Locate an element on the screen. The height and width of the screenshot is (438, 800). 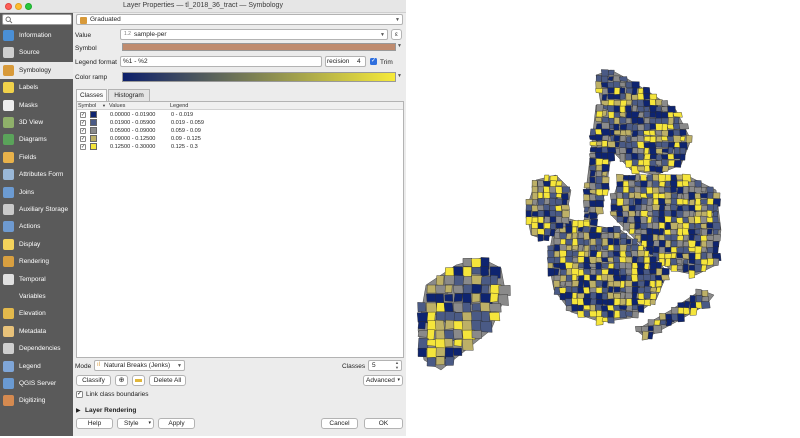
classes-spinbox: 5 ▲ ▼ is located at coordinates (385, 365).